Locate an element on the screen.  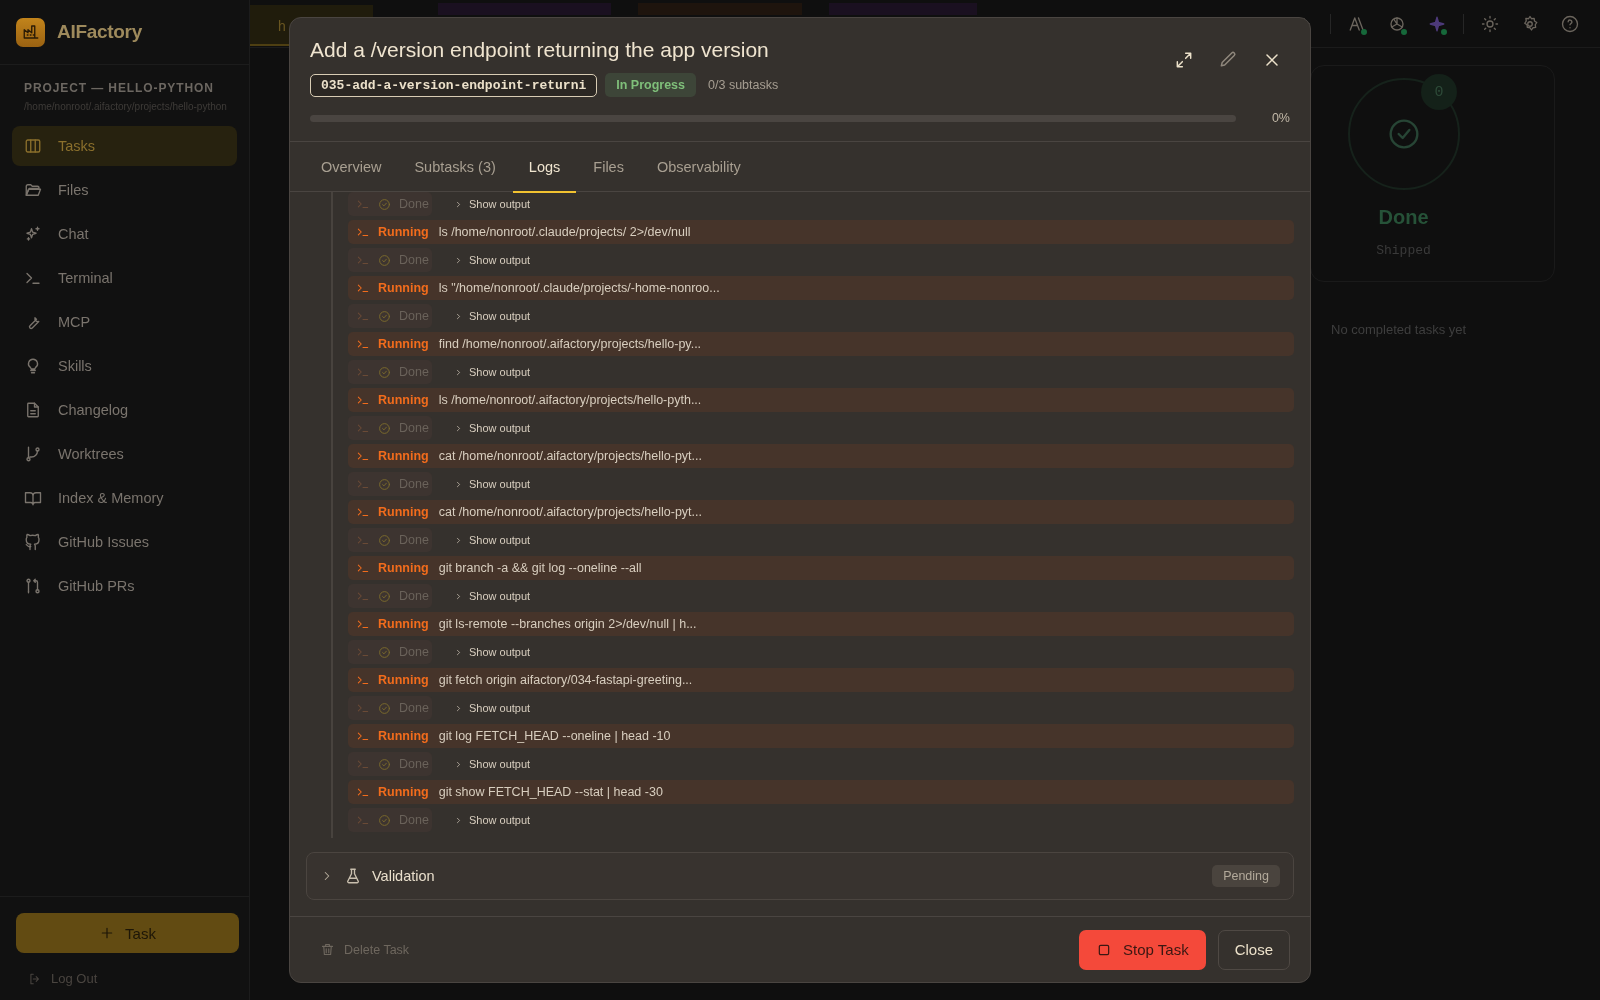
progress-reading: 0% is located at coordinates (1280, 118).